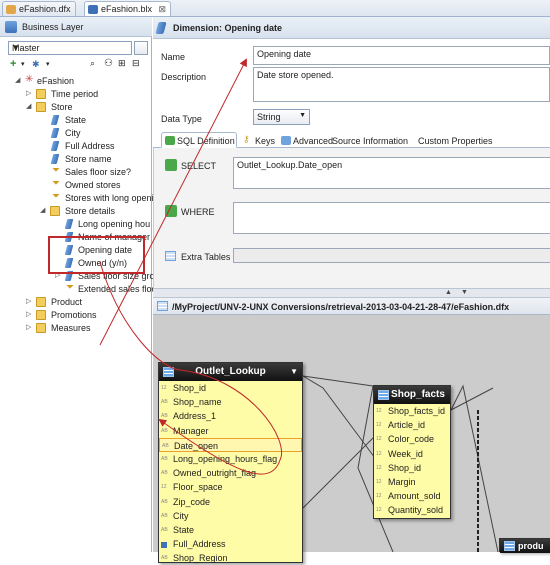  Describe the element at coordinates (402, 481) in the screenshot. I see `column-name: Margin` at that location.